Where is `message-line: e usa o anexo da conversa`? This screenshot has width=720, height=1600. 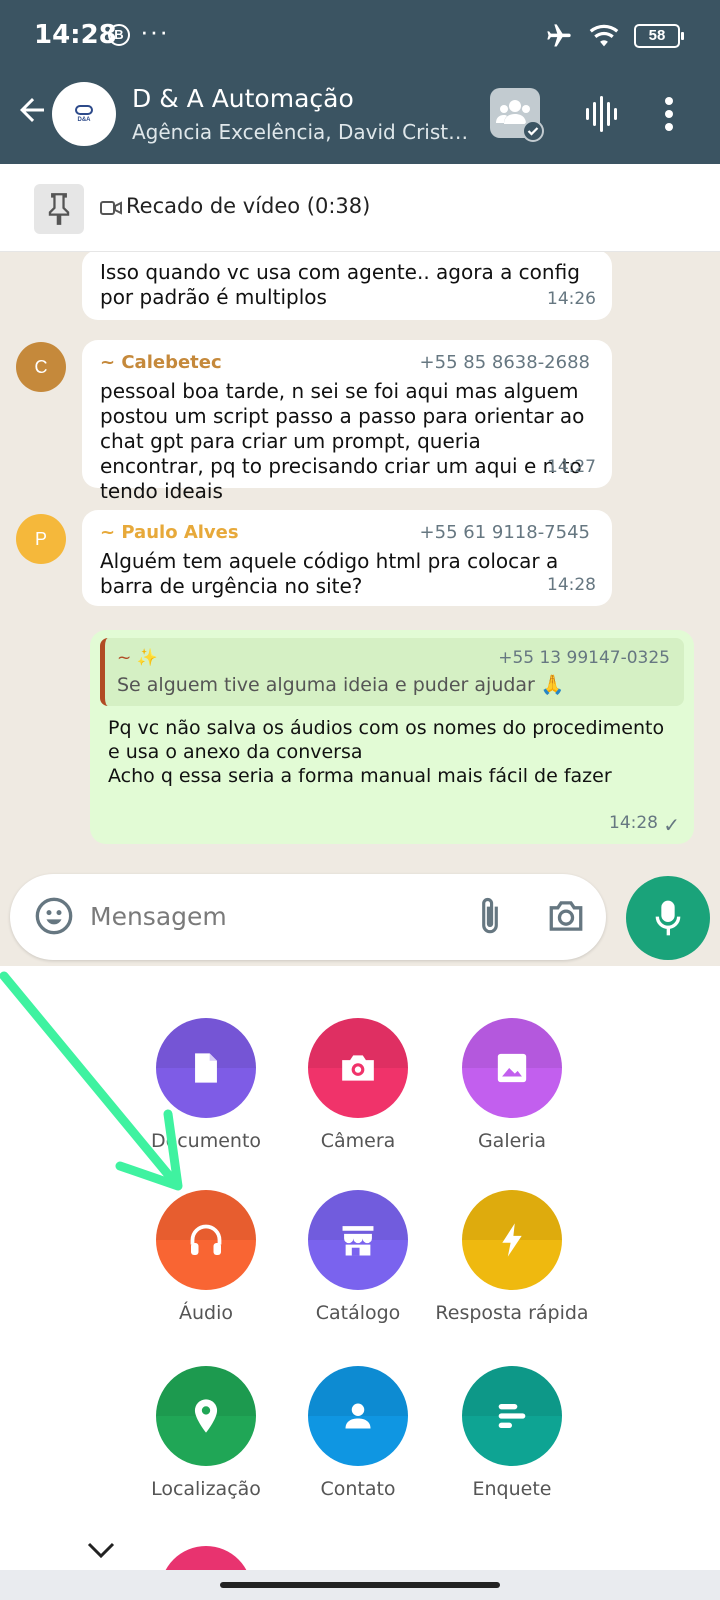 message-line: e usa o anexo da conversa is located at coordinates (235, 752).